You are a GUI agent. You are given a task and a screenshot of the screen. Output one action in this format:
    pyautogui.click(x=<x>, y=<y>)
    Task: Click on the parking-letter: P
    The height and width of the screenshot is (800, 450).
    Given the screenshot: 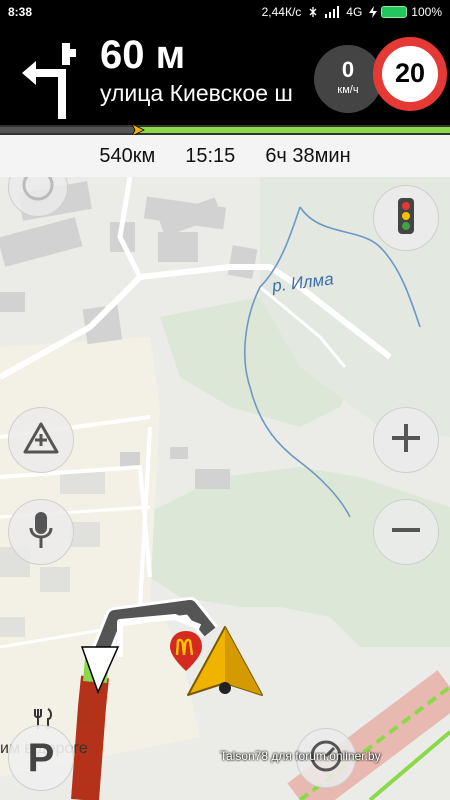 What is the action you would take?
    pyautogui.click(x=41, y=757)
    